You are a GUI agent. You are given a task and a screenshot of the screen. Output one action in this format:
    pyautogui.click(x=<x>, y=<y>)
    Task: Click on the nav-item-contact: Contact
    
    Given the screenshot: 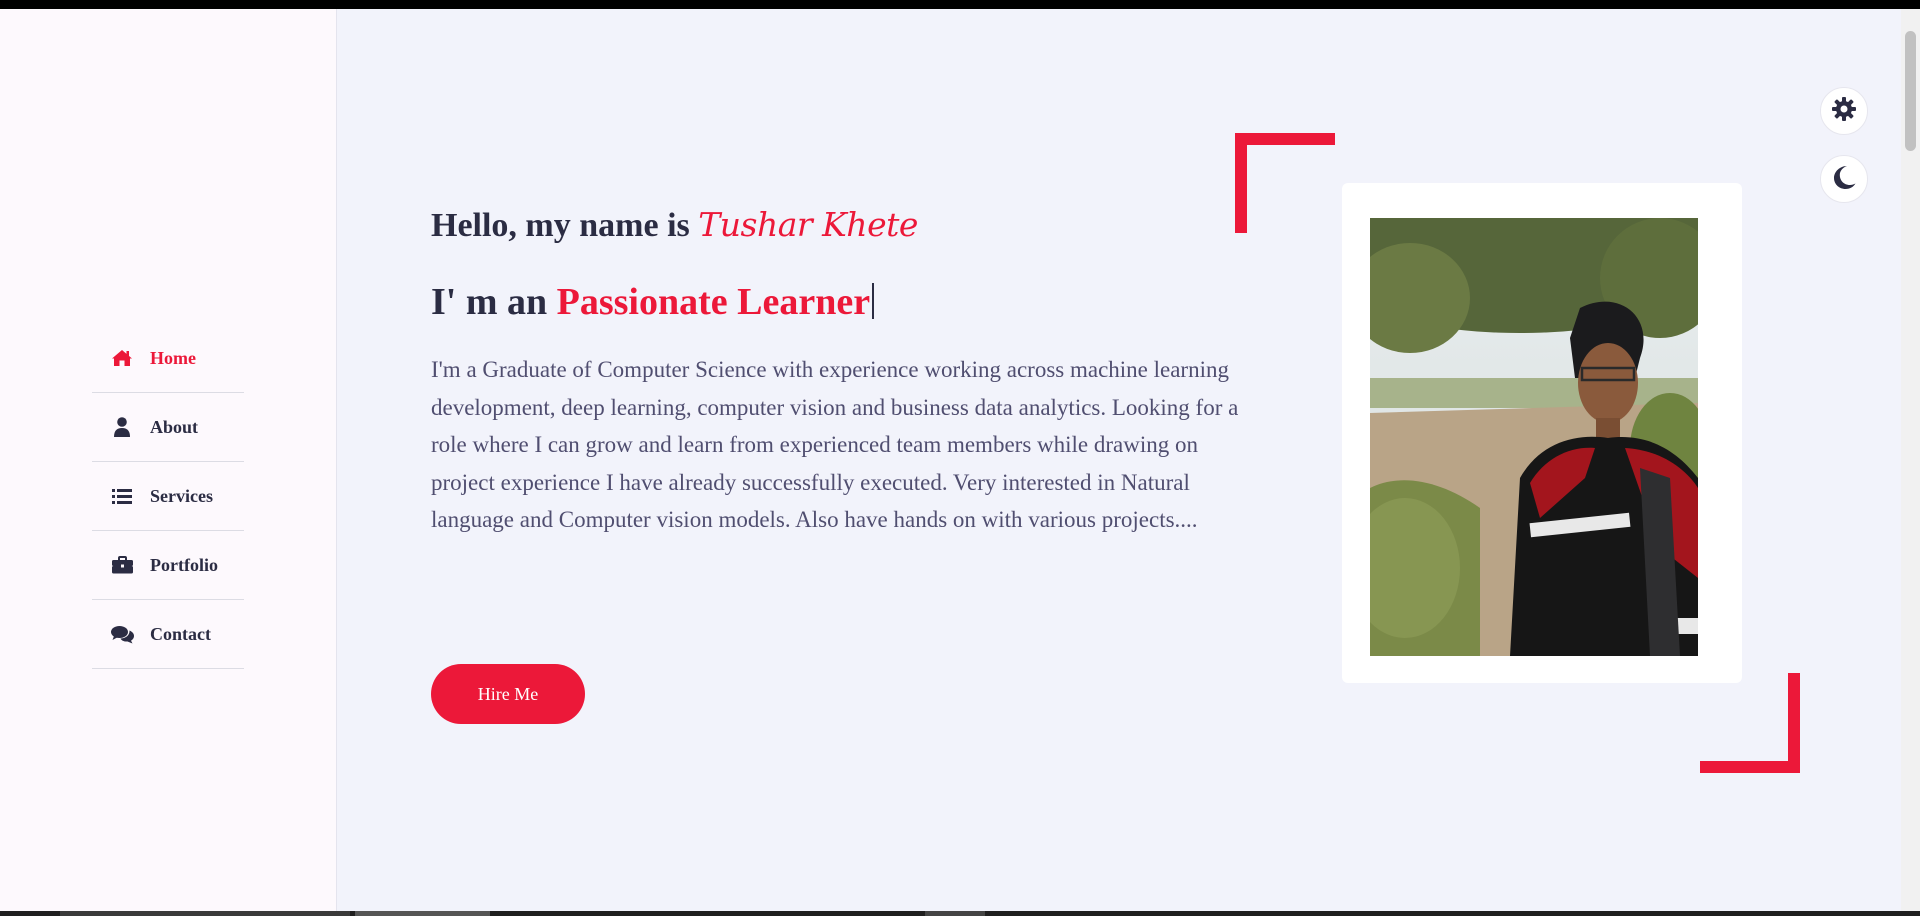 What is the action you would take?
    pyautogui.click(x=168, y=634)
    